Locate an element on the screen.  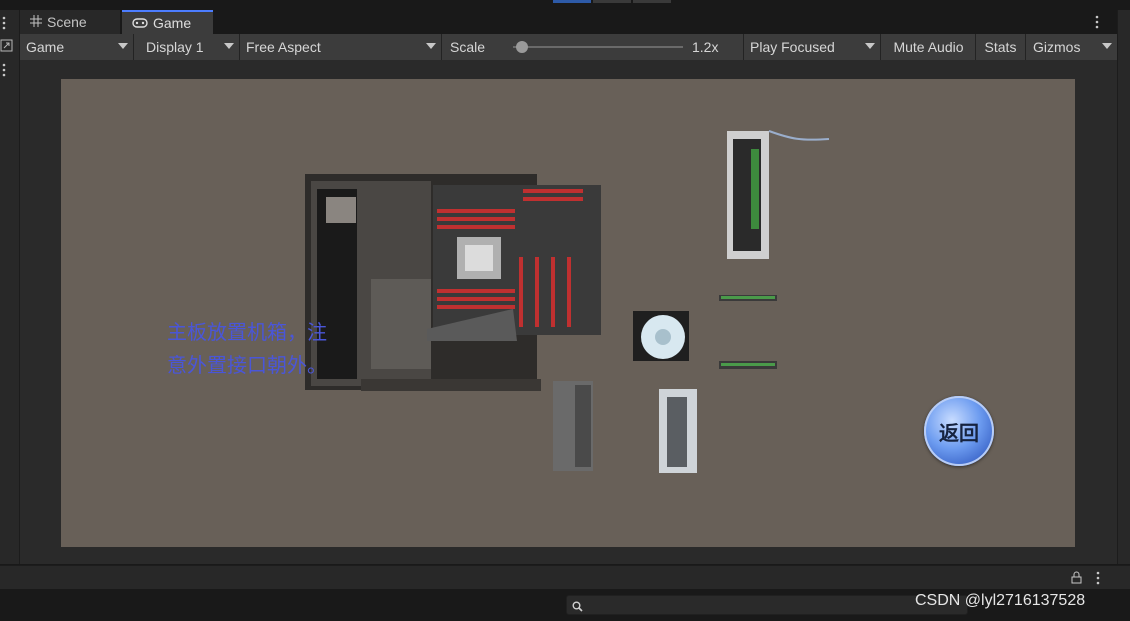
play-mode-label: Play Focused is located at coordinates (792, 47).